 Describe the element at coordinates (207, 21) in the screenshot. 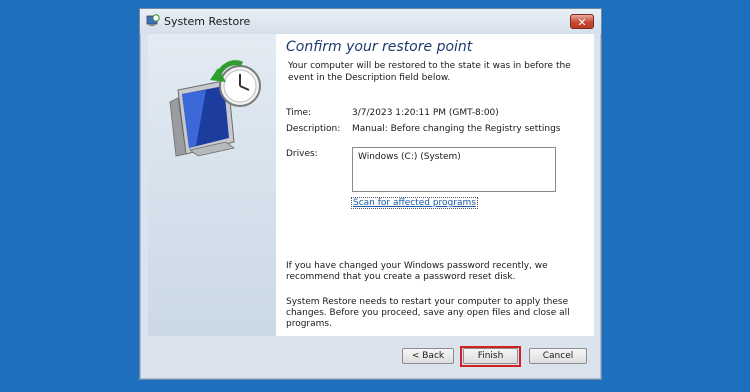

I see `window-title: System Restore` at that location.